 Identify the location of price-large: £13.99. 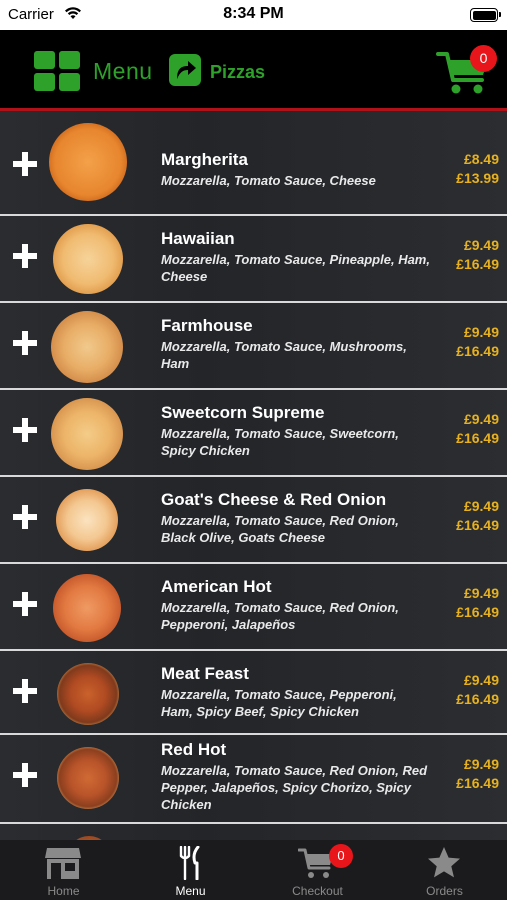
(477, 178).